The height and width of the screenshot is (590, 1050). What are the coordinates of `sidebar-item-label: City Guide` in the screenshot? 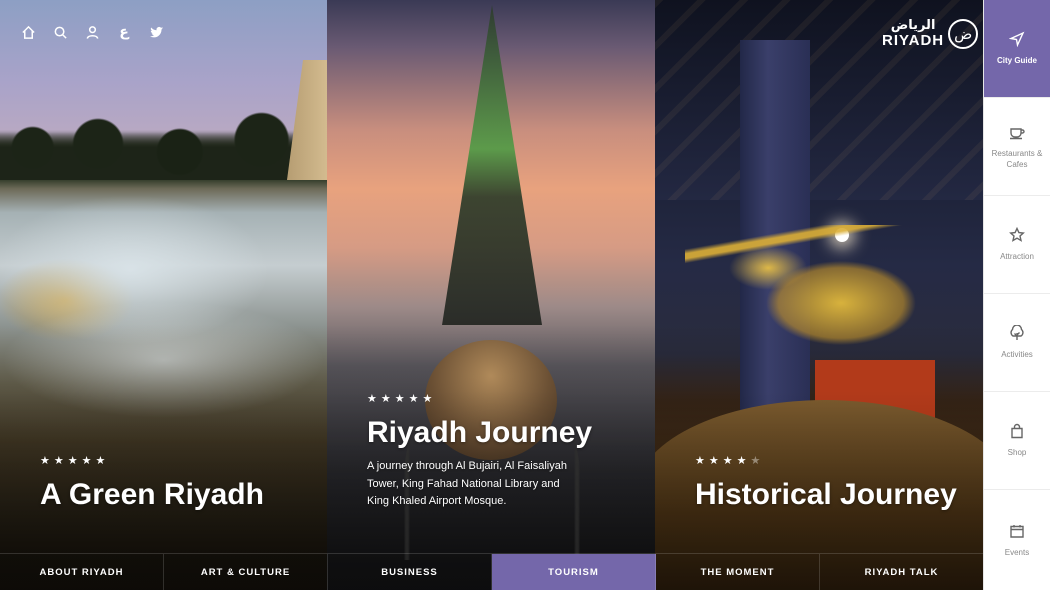 It's located at (1016, 60).